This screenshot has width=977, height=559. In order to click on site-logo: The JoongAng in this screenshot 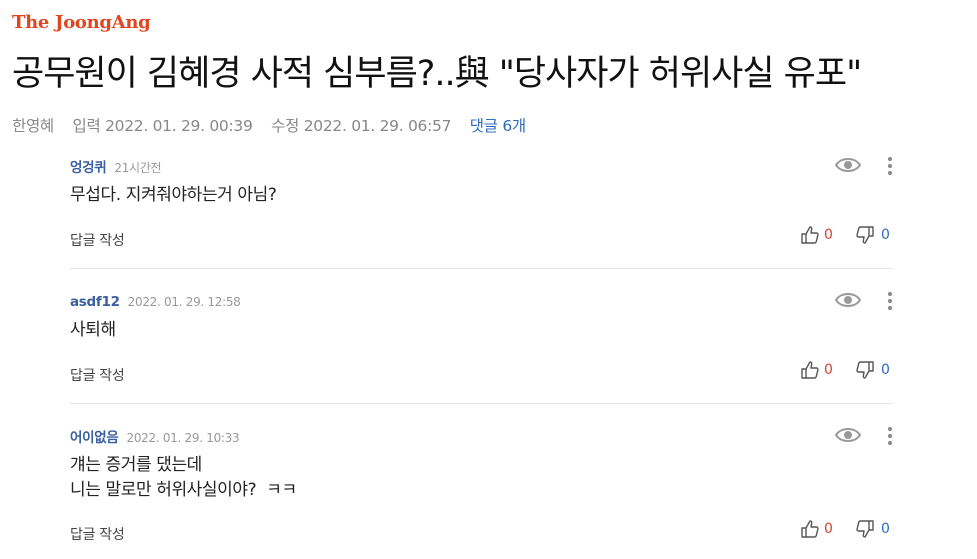, I will do `click(81, 22)`.